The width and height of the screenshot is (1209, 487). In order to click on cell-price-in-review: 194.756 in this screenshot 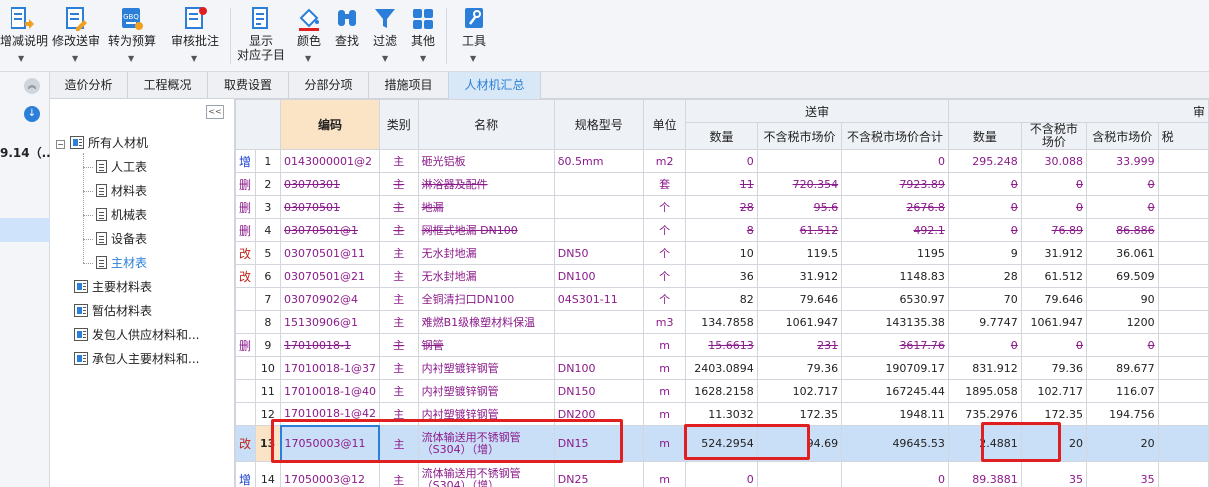, I will do `click(1122, 414)`.